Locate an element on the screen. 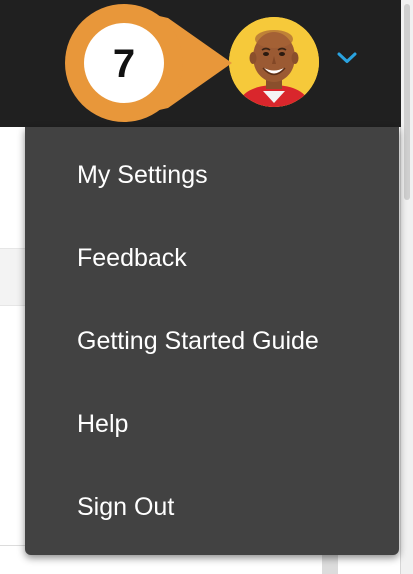  chevron-down-icon is located at coordinates (347, 57).